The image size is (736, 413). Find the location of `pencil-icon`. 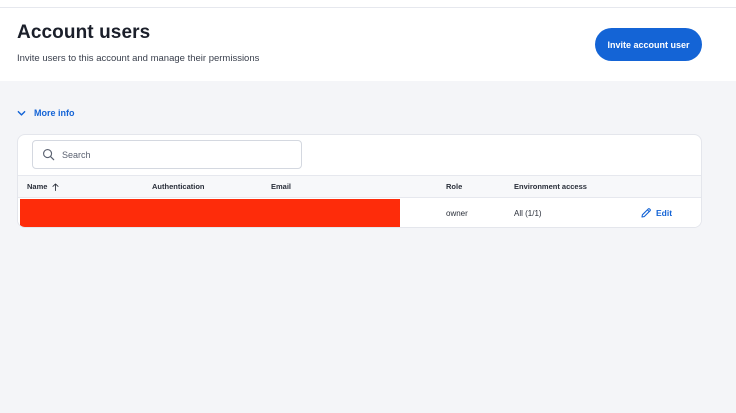

pencil-icon is located at coordinates (646, 213).